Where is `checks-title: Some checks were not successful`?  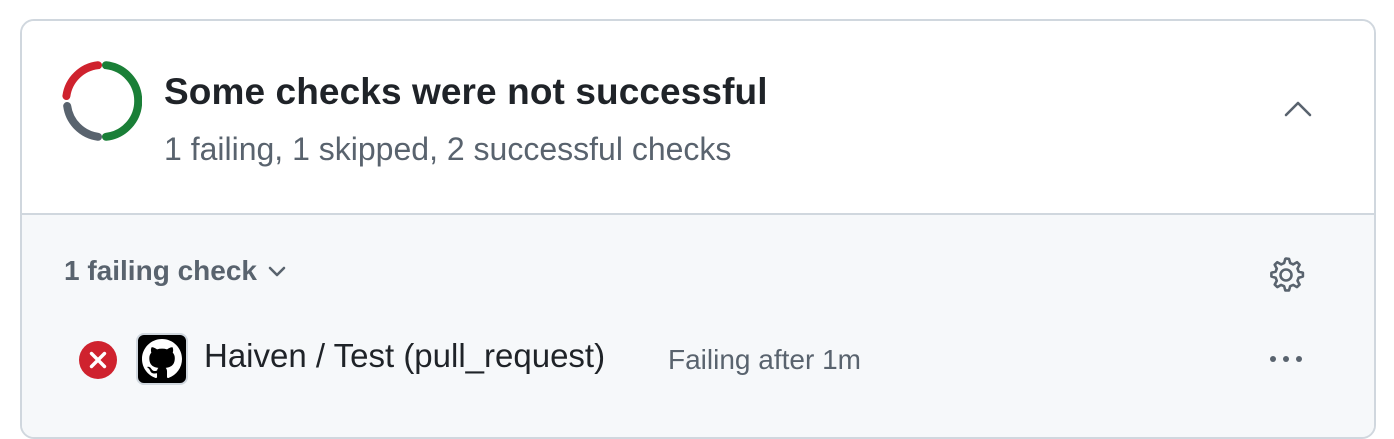 checks-title: Some checks were not successful is located at coordinates (466, 91).